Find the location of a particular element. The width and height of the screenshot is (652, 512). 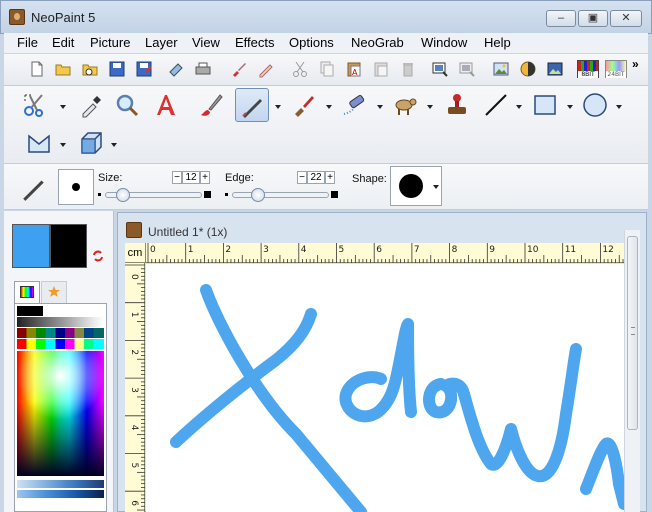

ruler-v-label: 4 is located at coordinates (134, 428).